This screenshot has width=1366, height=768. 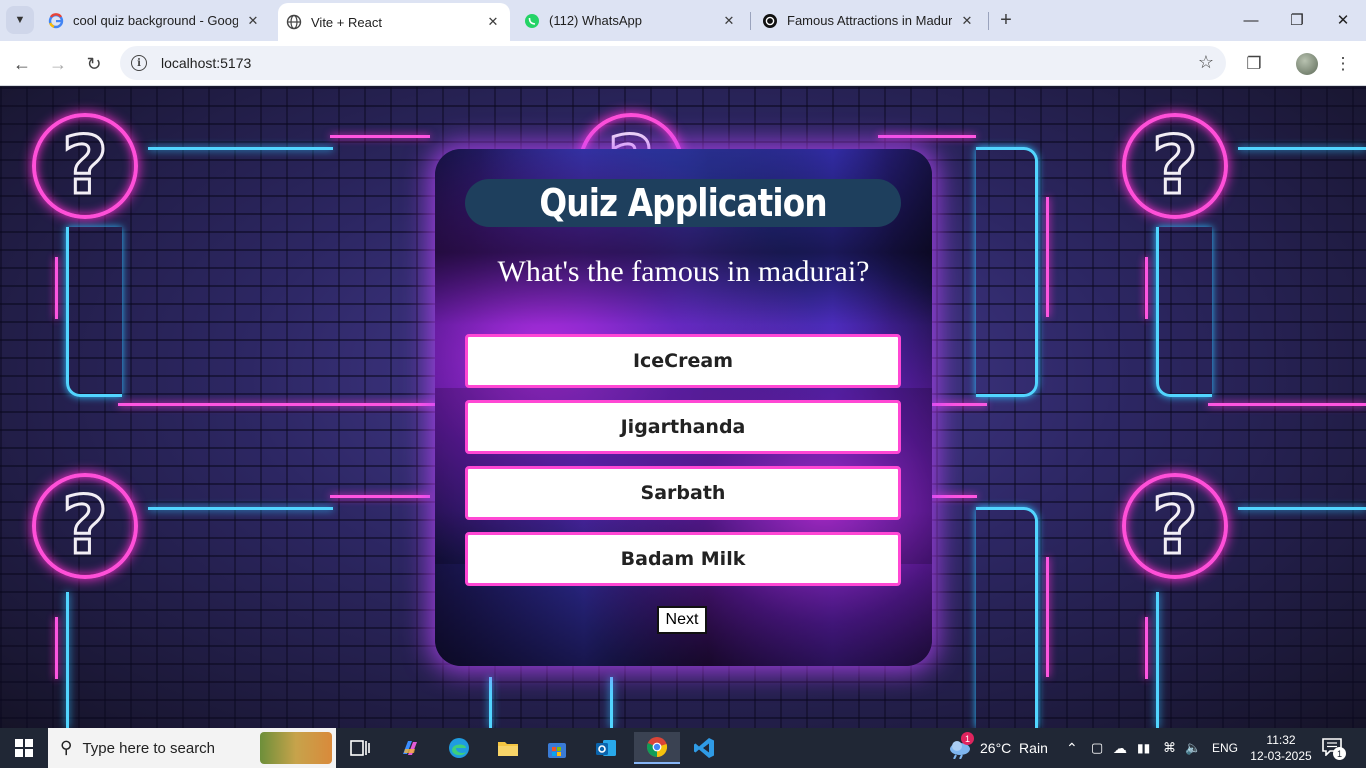 I want to click on onedrive-button: ☁, so click(x=1120, y=748).